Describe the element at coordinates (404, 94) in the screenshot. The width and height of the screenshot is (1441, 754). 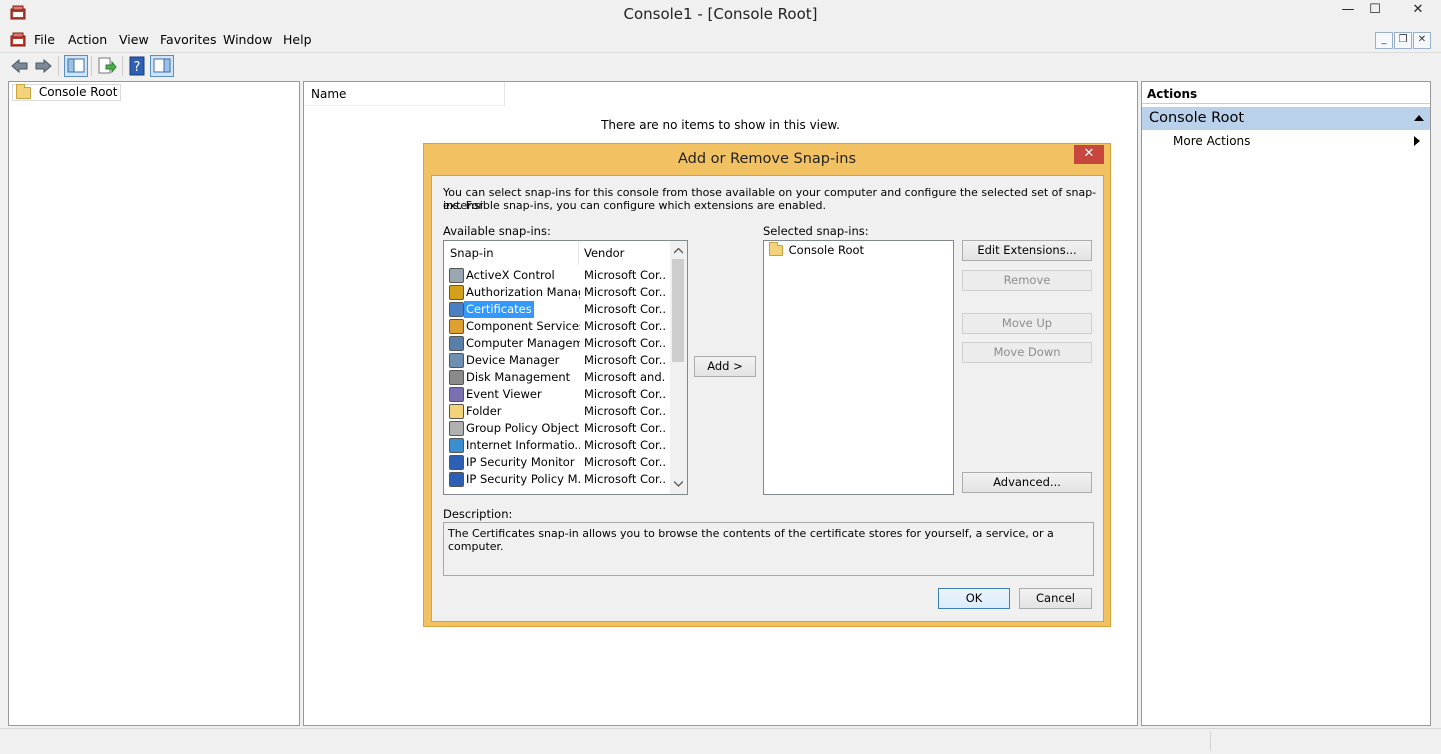
I see `column-header-name: Name` at that location.